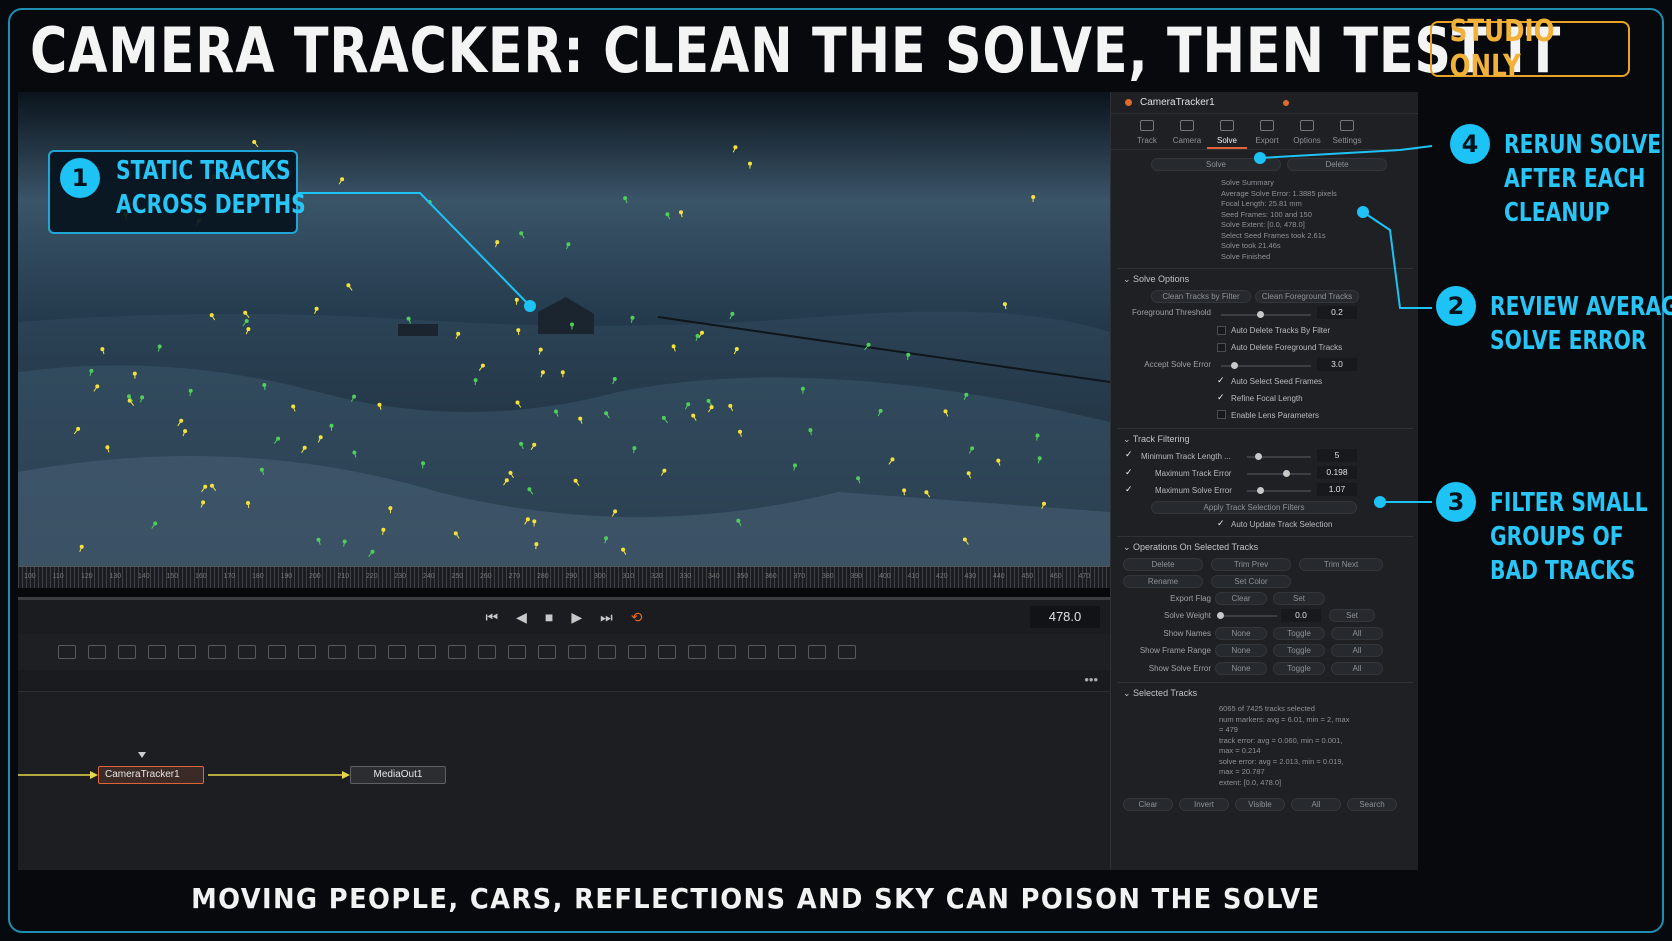 The image size is (1672, 941). I want to click on callout-2-number: 2, so click(1456, 306).